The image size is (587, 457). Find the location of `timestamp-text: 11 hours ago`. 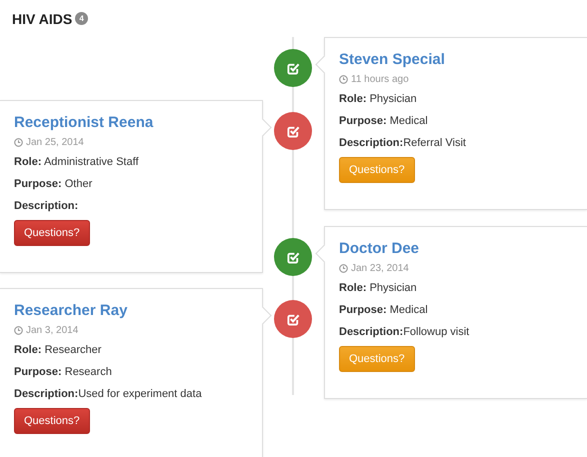

timestamp-text: 11 hours ago is located at coordinates (380, 79).